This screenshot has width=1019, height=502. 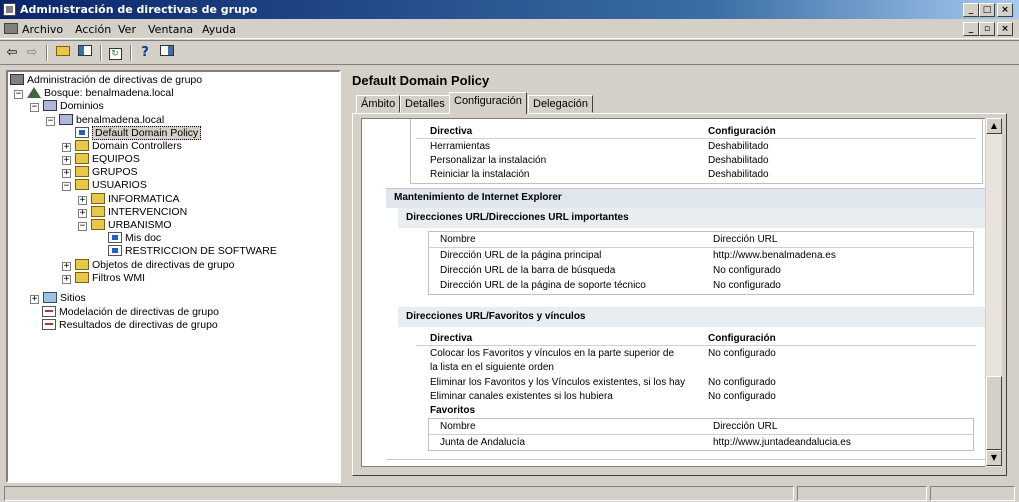 I want to click on col-configuracion: Configuración, so click(x=742, y=131).